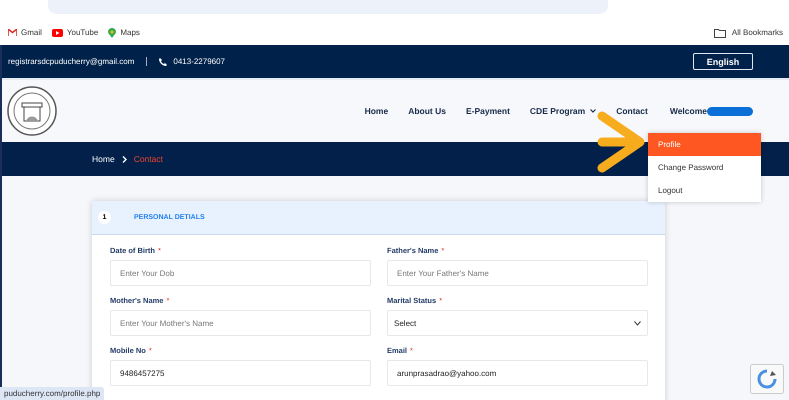 The height and width of the screenshot is (400, 789). Describe the element at coordinates (730, 111) in the screenshot. I see `redaction-bar` at that location.